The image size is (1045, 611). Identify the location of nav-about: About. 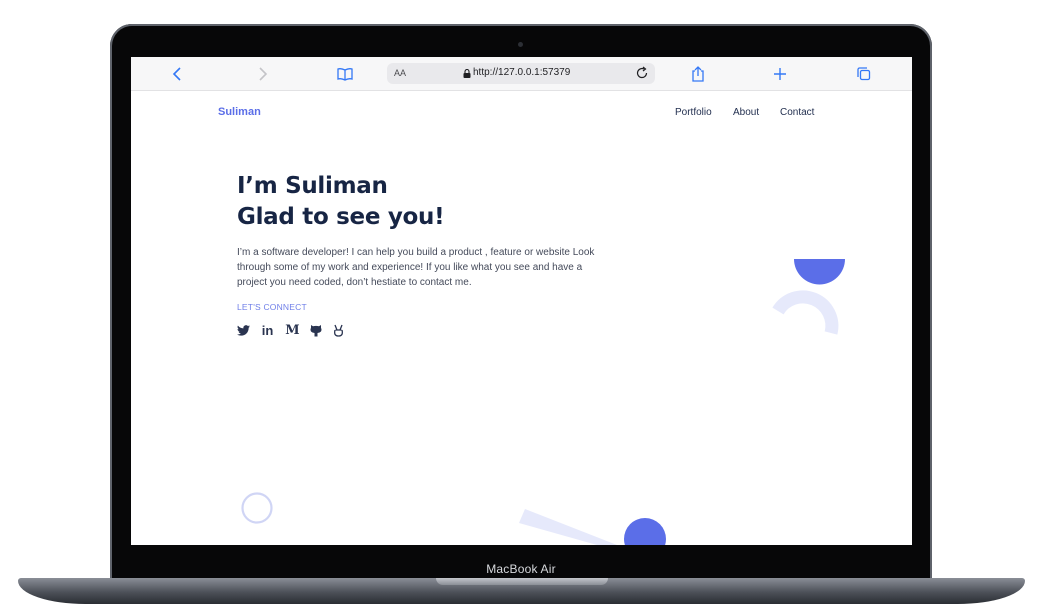
(746, 112).